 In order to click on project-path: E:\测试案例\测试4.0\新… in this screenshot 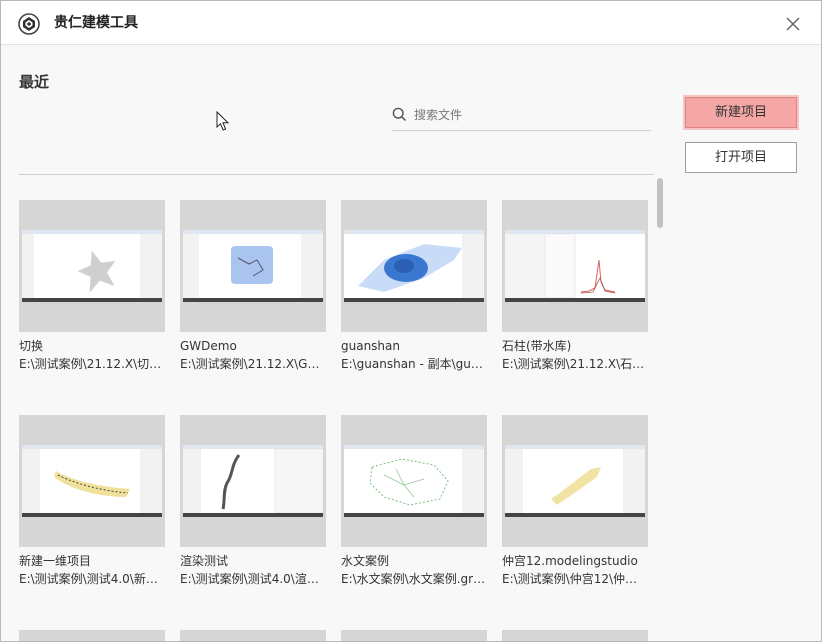, I will do `click(88, 579)`.